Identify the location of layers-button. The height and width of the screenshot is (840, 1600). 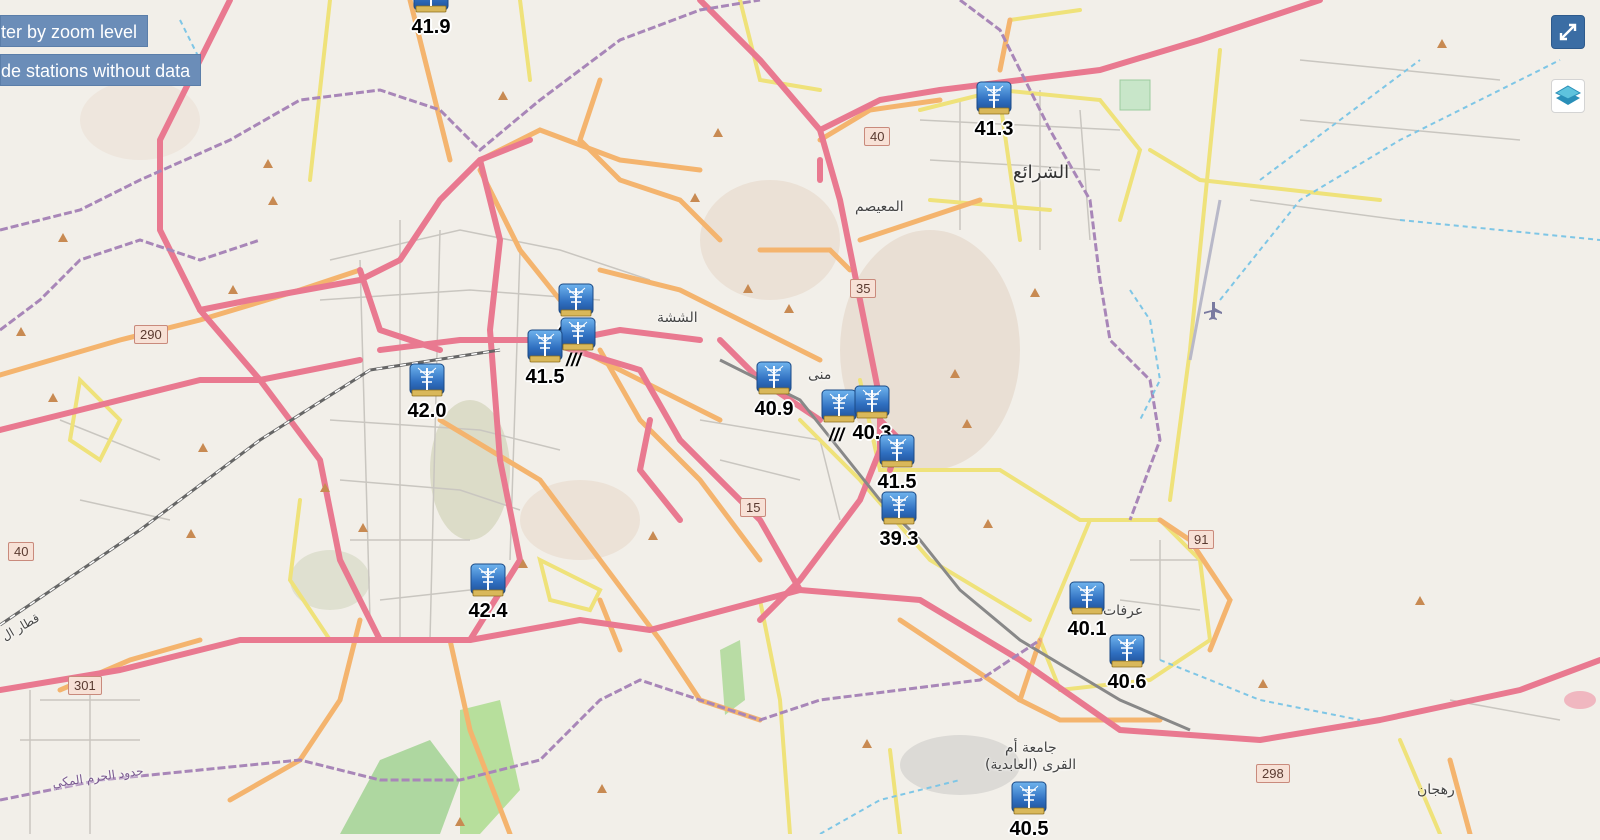
(1568, 96).